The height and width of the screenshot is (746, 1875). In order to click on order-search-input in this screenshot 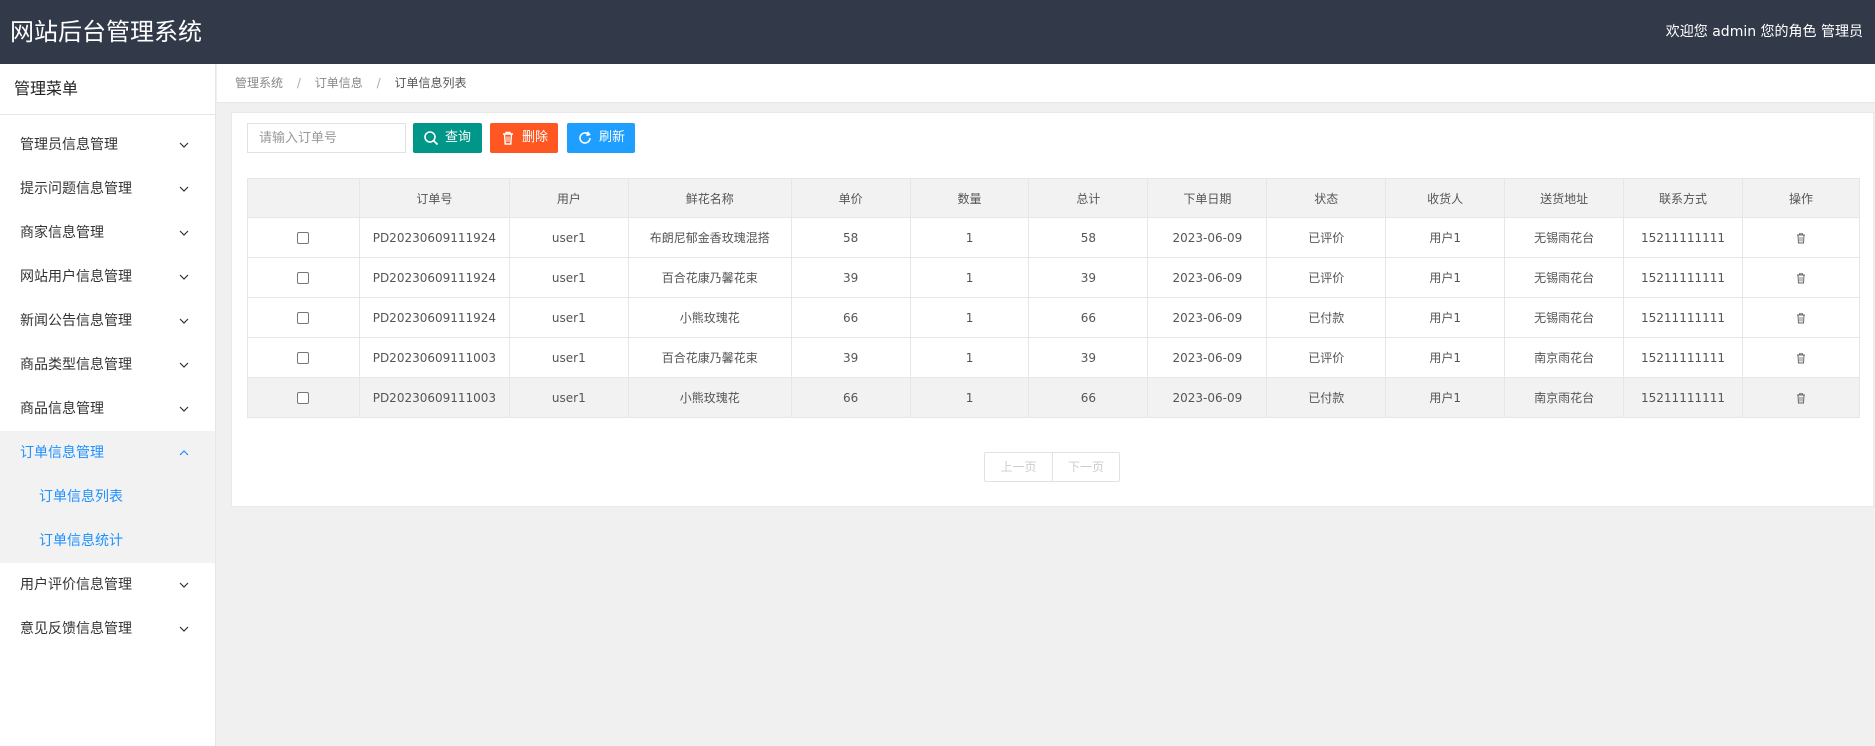, I will do `click(326, 138)`.